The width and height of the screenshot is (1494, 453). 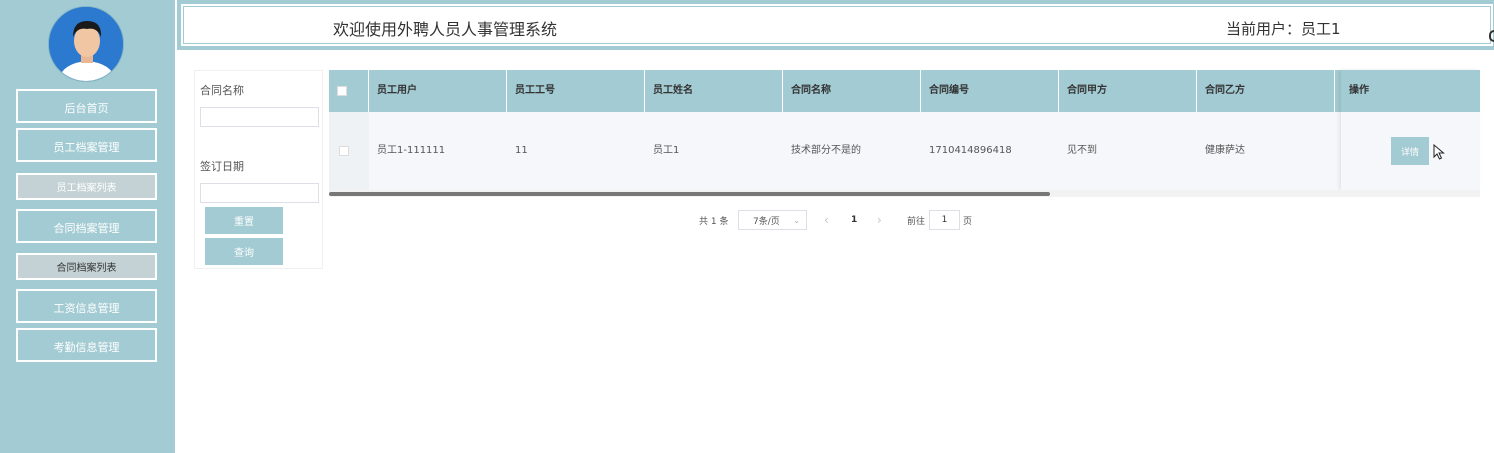 What do you see at coordinates (86, 186) in the screenshot?
I see `sidebar-item-employee-archive-list: 员工档案列表` at bounding box center [86, 186].